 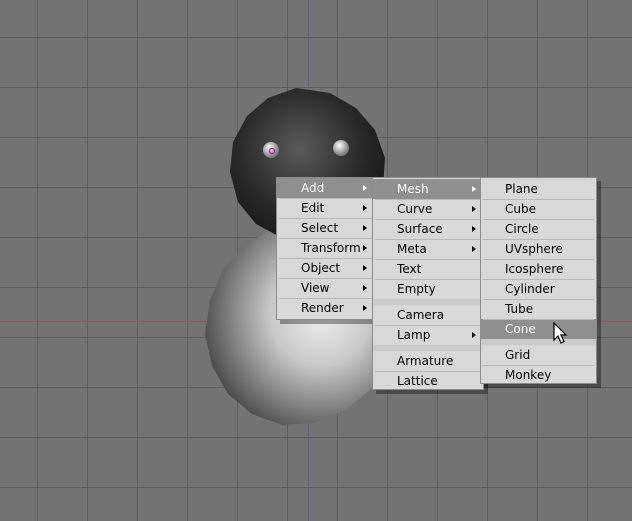 What do you see at coordinates (271, 150) in the screenshot?
I see `snowman-left-eye` at bounding box center [271, 150].